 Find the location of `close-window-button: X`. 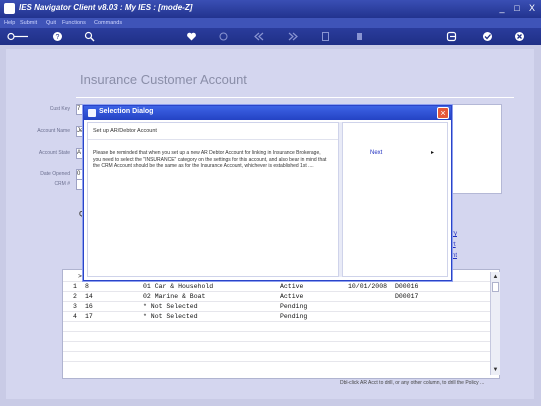

close-window-button: X is located at coordinates (532, 8).